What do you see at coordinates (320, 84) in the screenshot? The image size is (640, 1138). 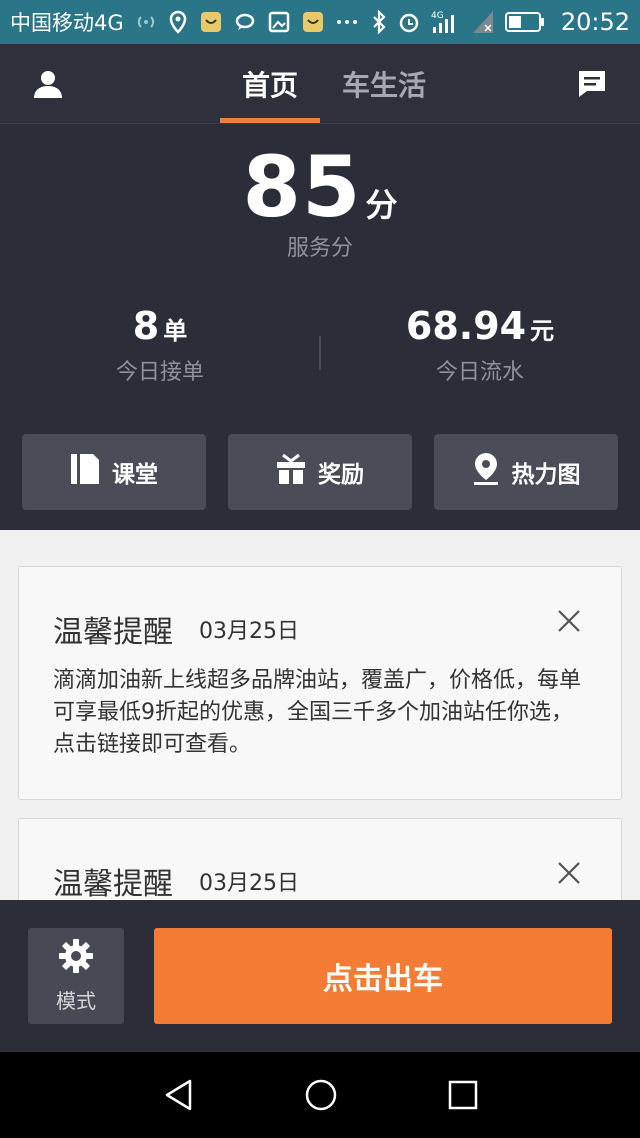 I see `top-navigation: 首页 车生活` at bounding box center [320, 84].